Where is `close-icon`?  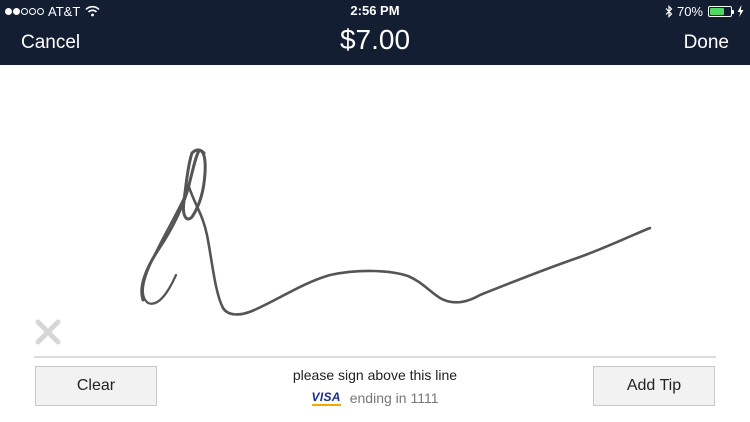 close-icon is located at coordinates (48, 332).